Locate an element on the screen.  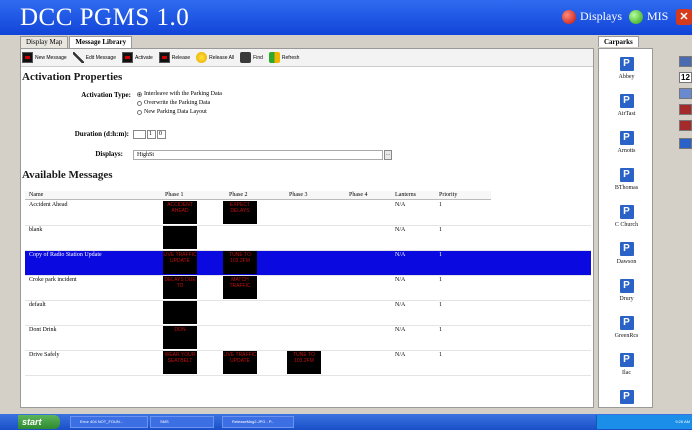
tab-display-map: Display Map is located at coordinates (44, 42).